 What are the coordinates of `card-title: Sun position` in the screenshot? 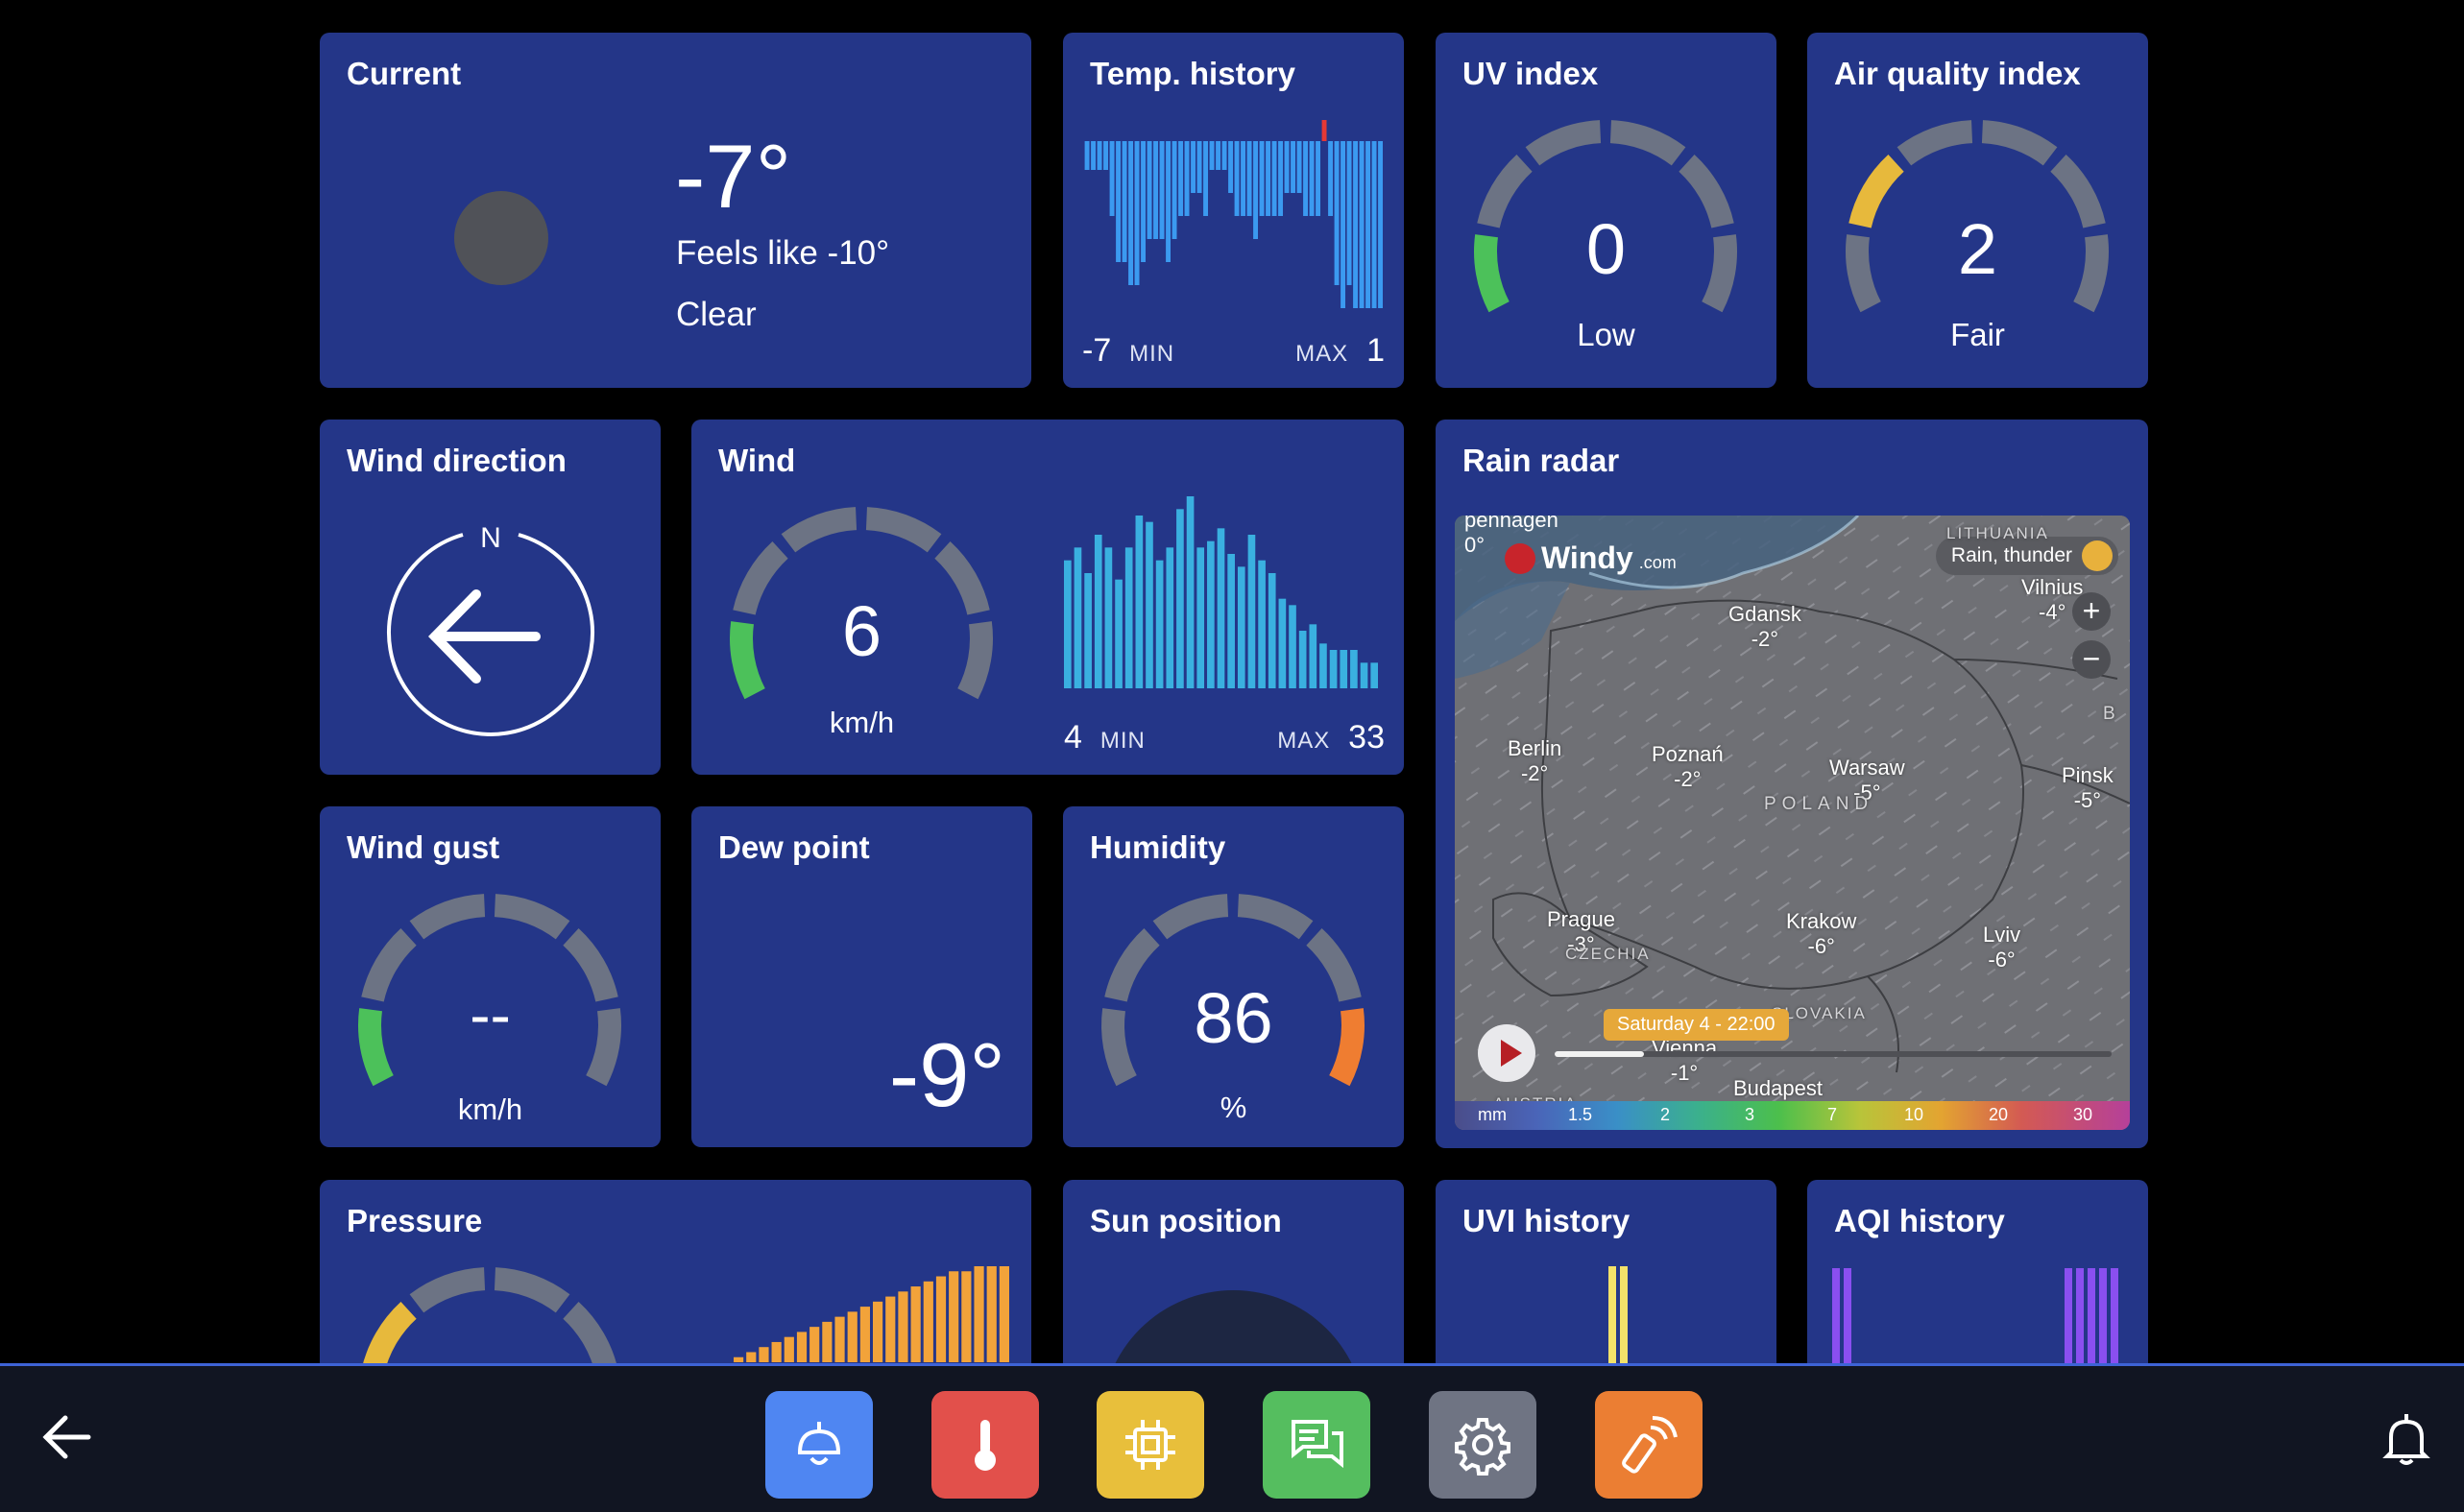 It's located at (1186, 1220).